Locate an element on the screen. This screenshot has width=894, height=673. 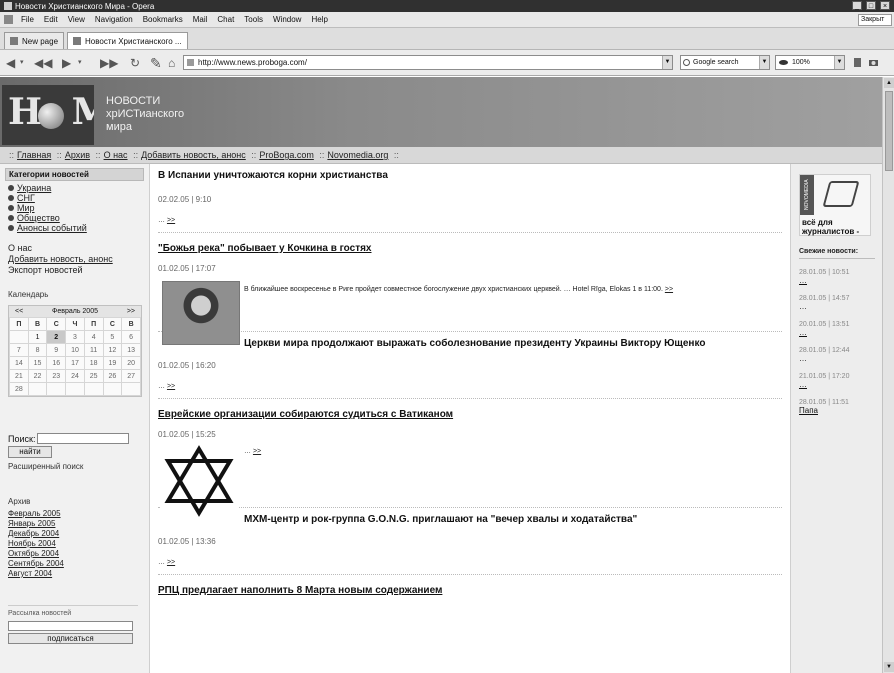
scroll-down-icon: ▼ is located at coordinates (889, 667).